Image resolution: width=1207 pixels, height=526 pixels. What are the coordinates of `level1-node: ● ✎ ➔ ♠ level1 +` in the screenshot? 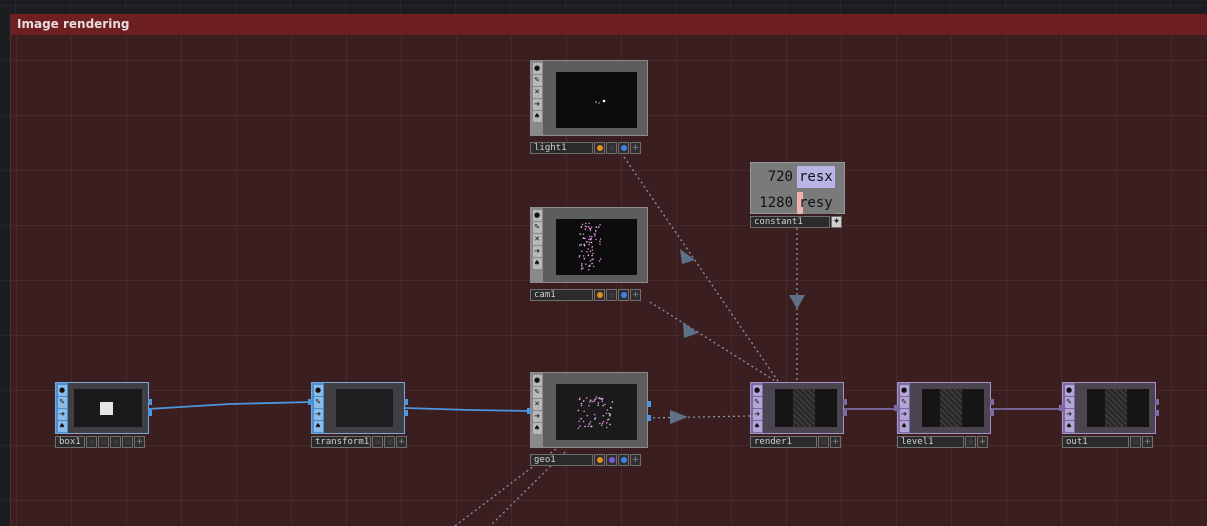 It's located at (944, 415).